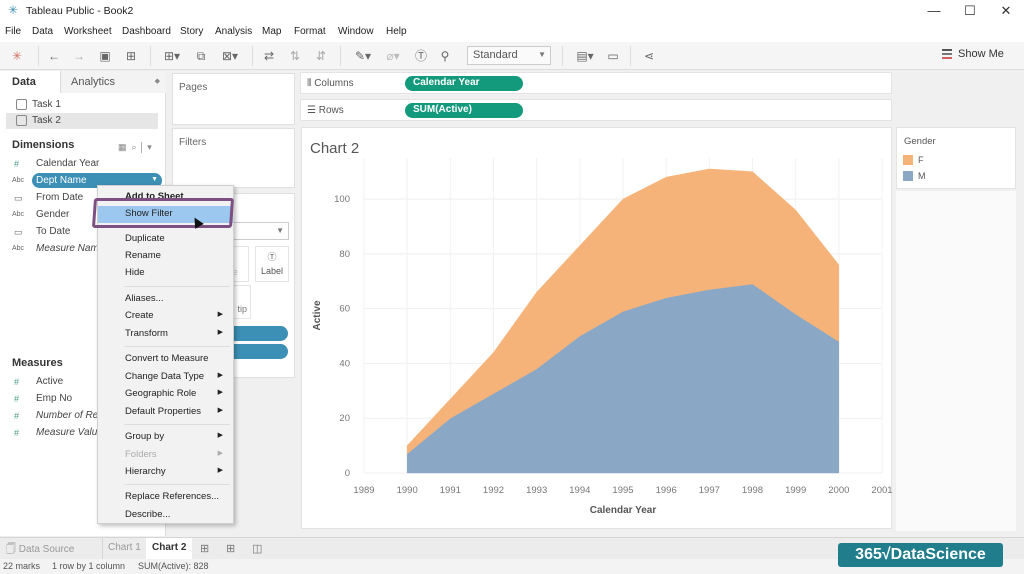 The width and height of the screenshot is (1024, 574). Describe the element at coordinates (165, 377) in the screenshot. I see `menu-item-change-data-type: Change Data Type ▶` at that location.